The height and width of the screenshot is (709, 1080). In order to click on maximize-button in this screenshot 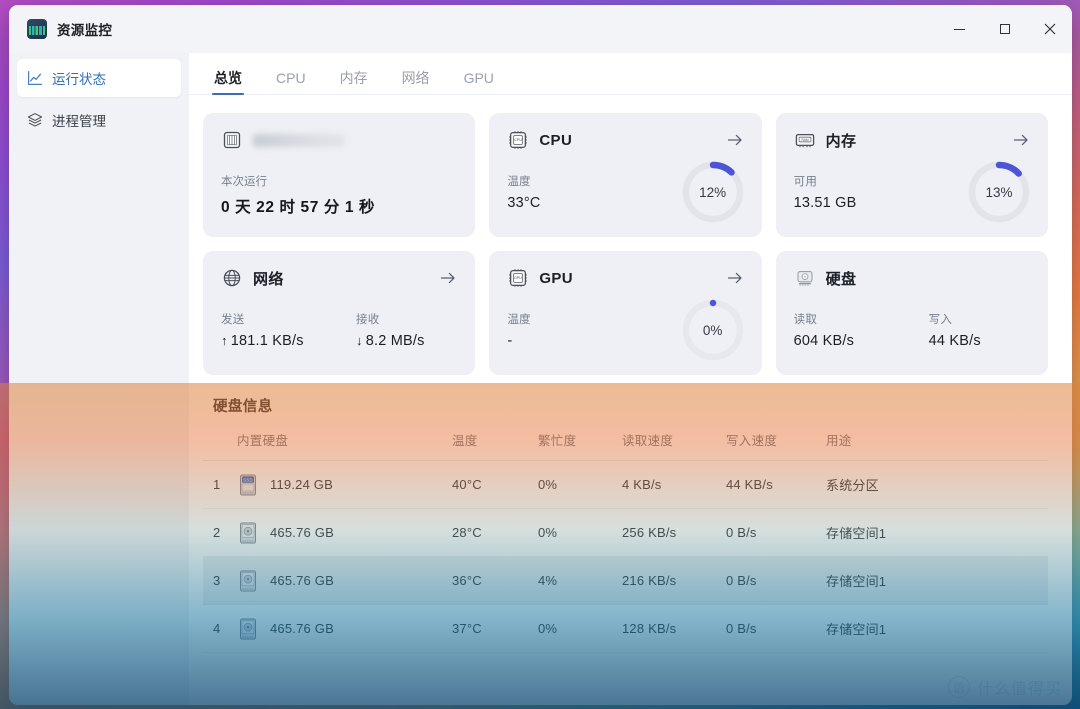, I will do `click(1004, 29)`.